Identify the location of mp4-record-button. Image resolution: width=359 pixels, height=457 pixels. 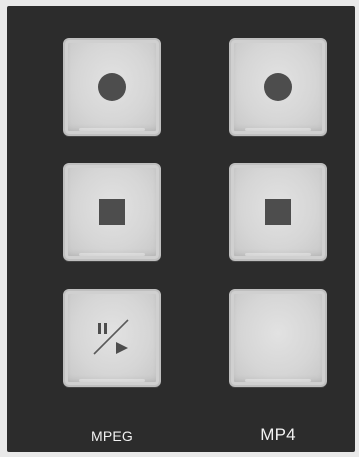
(278, 87).